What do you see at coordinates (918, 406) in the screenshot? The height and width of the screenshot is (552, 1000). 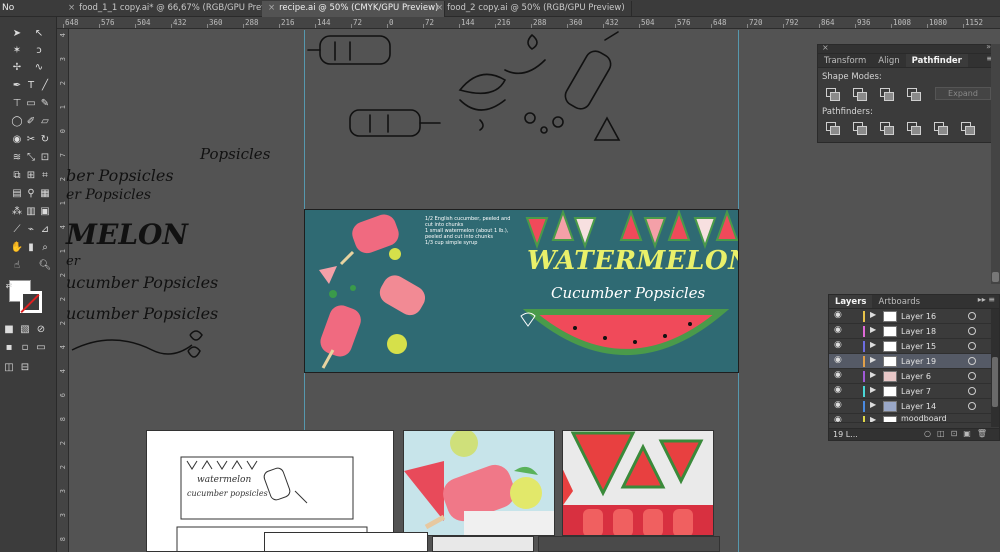 I see `layer-name: Layer 14` at bounding box center [918, 406].